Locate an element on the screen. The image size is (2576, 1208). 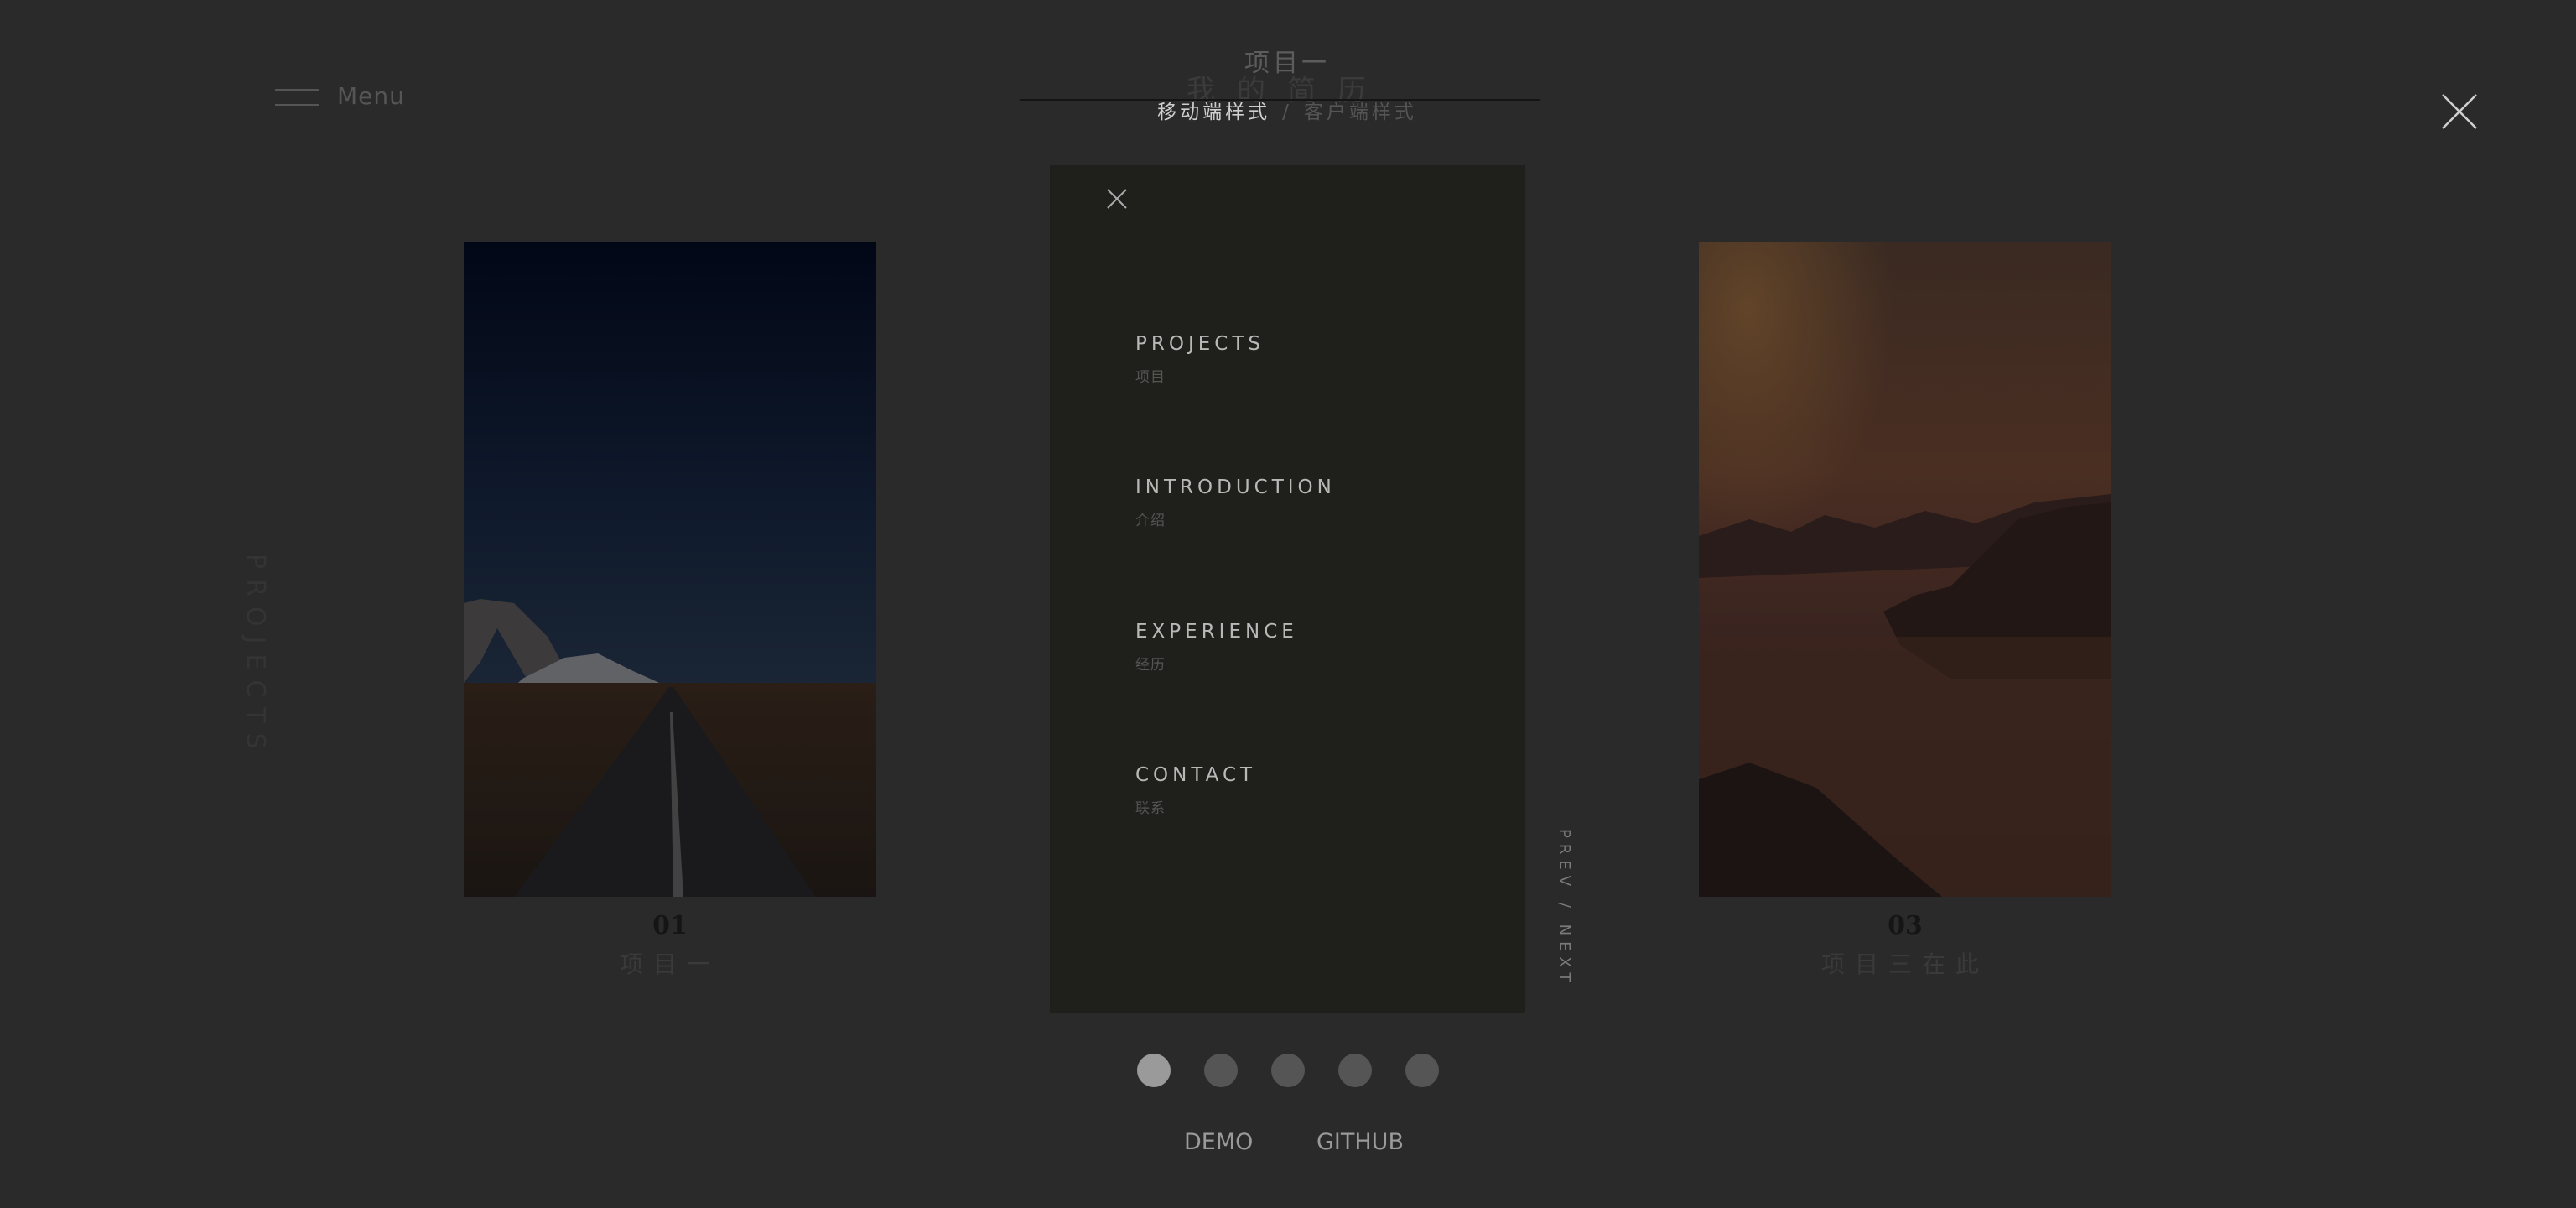
card-caption: 项目一 is located at coordinates (669, 964).